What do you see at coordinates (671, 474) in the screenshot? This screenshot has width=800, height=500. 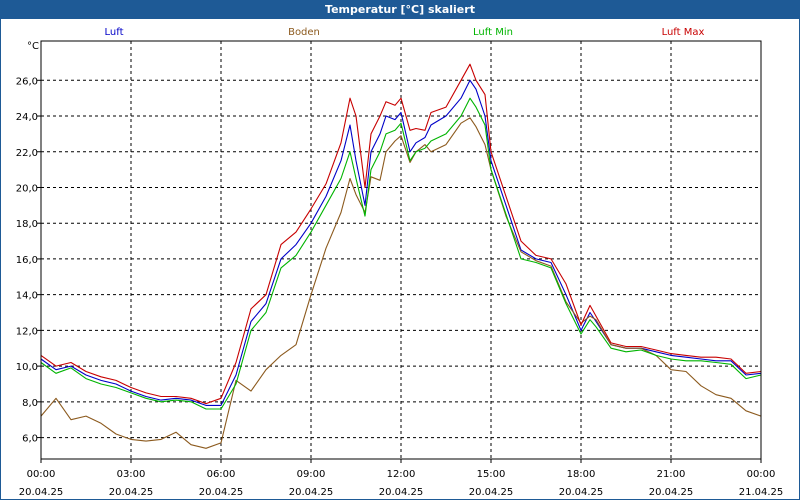 I see `x-tick-time: 21:00` at bounding box center [671, 474].